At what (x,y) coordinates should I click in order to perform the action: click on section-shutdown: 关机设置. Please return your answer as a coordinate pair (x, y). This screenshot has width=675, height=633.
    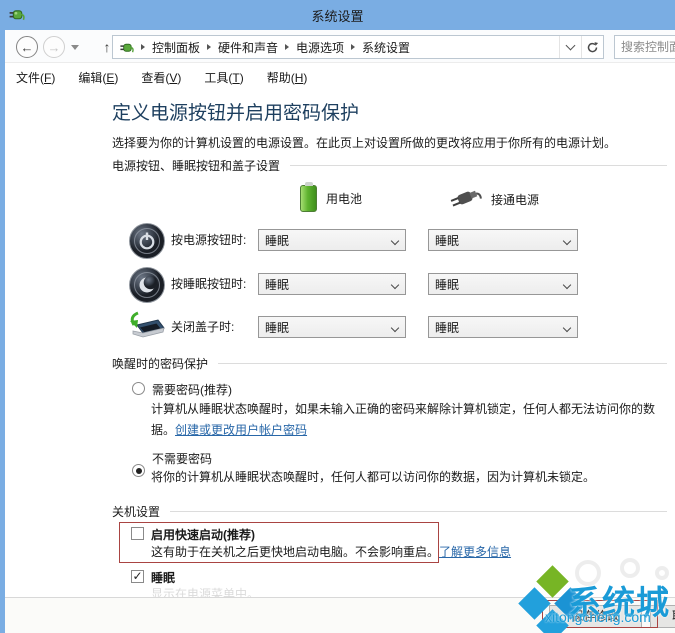
    Looking at the image, I should click on (389, 511).